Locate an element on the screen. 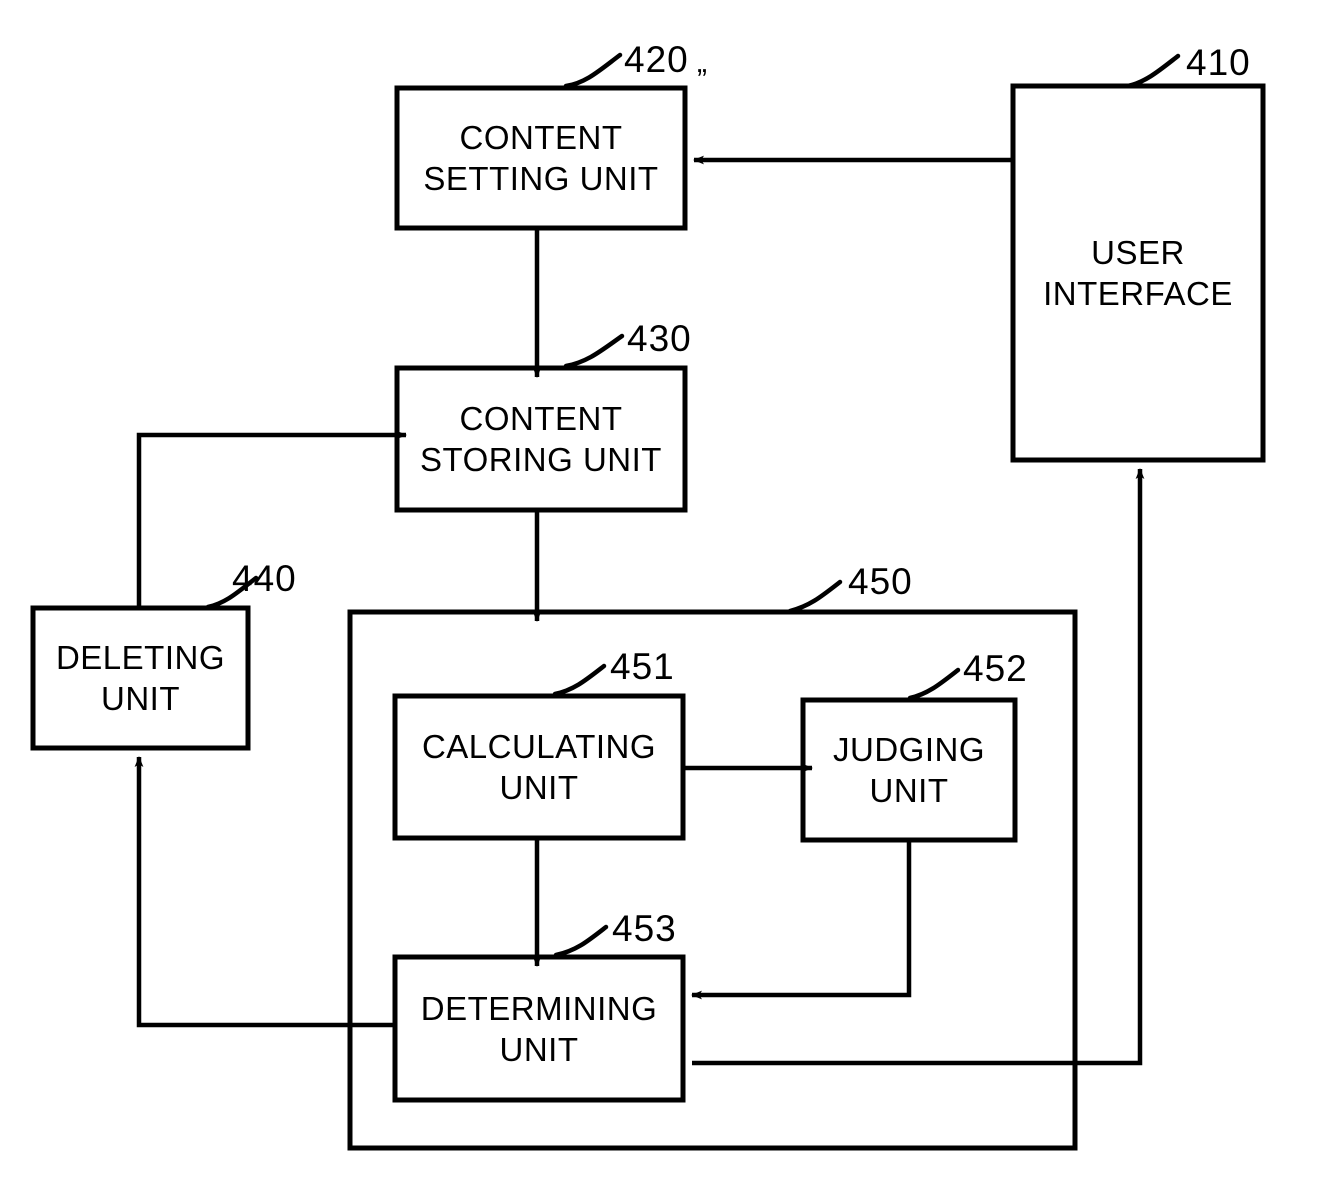 This screenshot has height=1198, width=1328. block-420-rect is located at coordinates (541, 158).